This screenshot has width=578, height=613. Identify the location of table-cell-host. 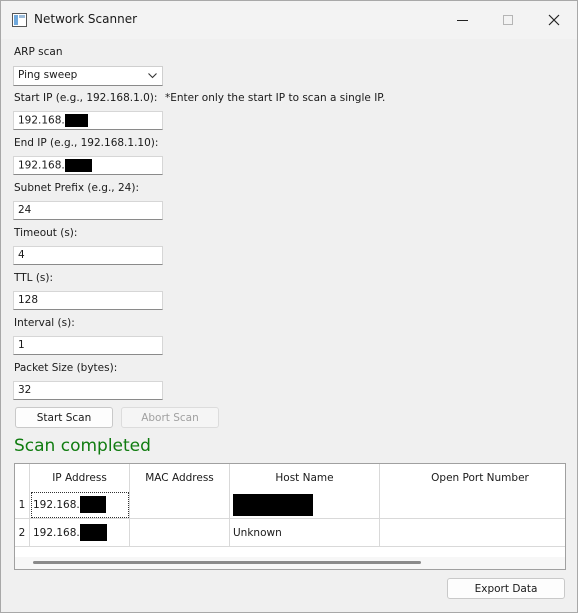
(305, 505).